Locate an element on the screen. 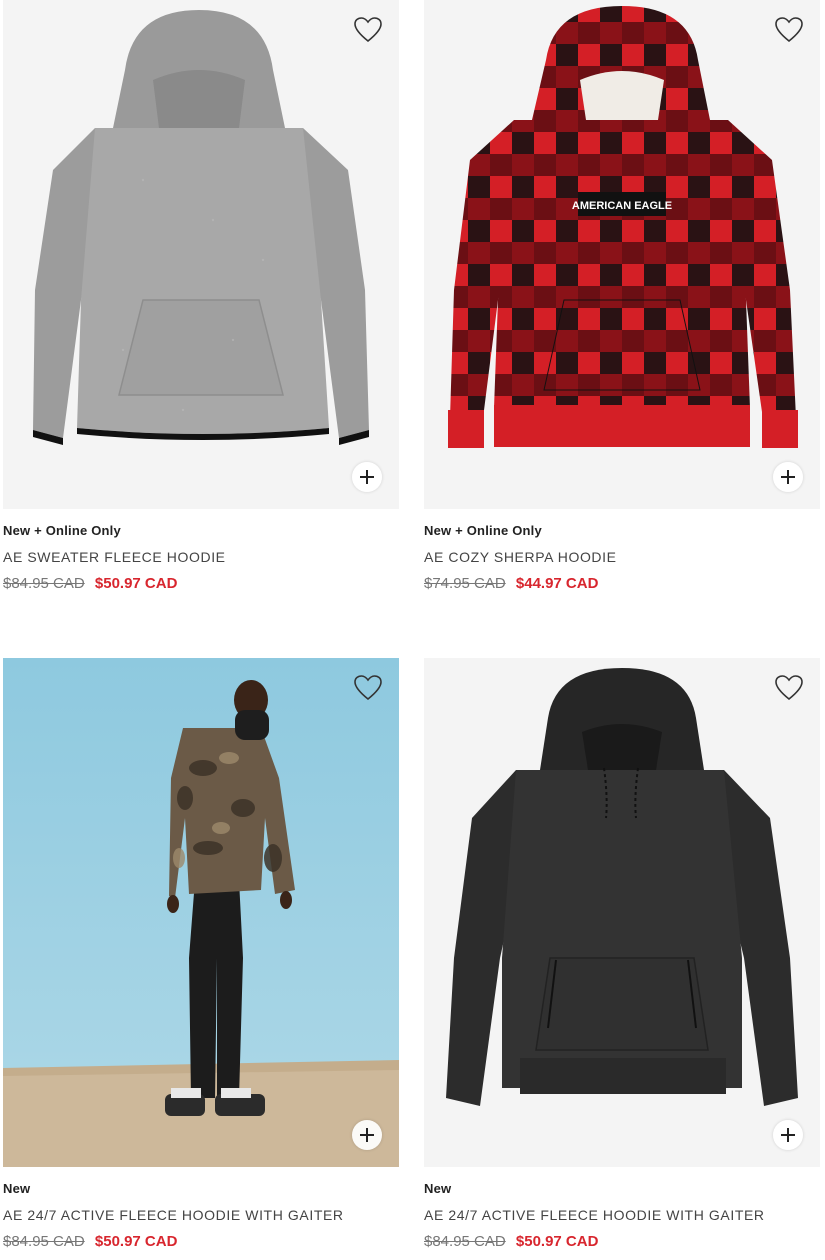 The width and height of the screenshot is (825, 1260). original-price: $74.95 CAD is located at coordinates (465, 583).